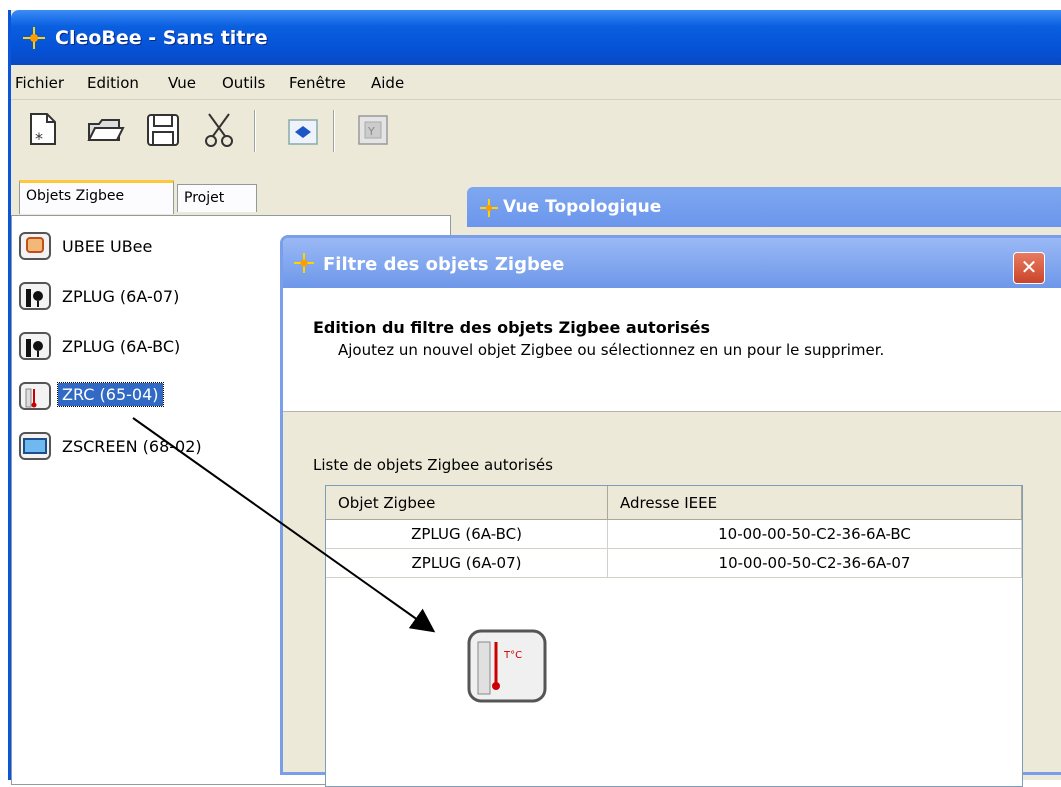 This screenshot has height=787, width=1061. Describe the element at coordinates (121, 296) in the screenshot. I see `object-label: ZPLUG (6A-07)` at that location.